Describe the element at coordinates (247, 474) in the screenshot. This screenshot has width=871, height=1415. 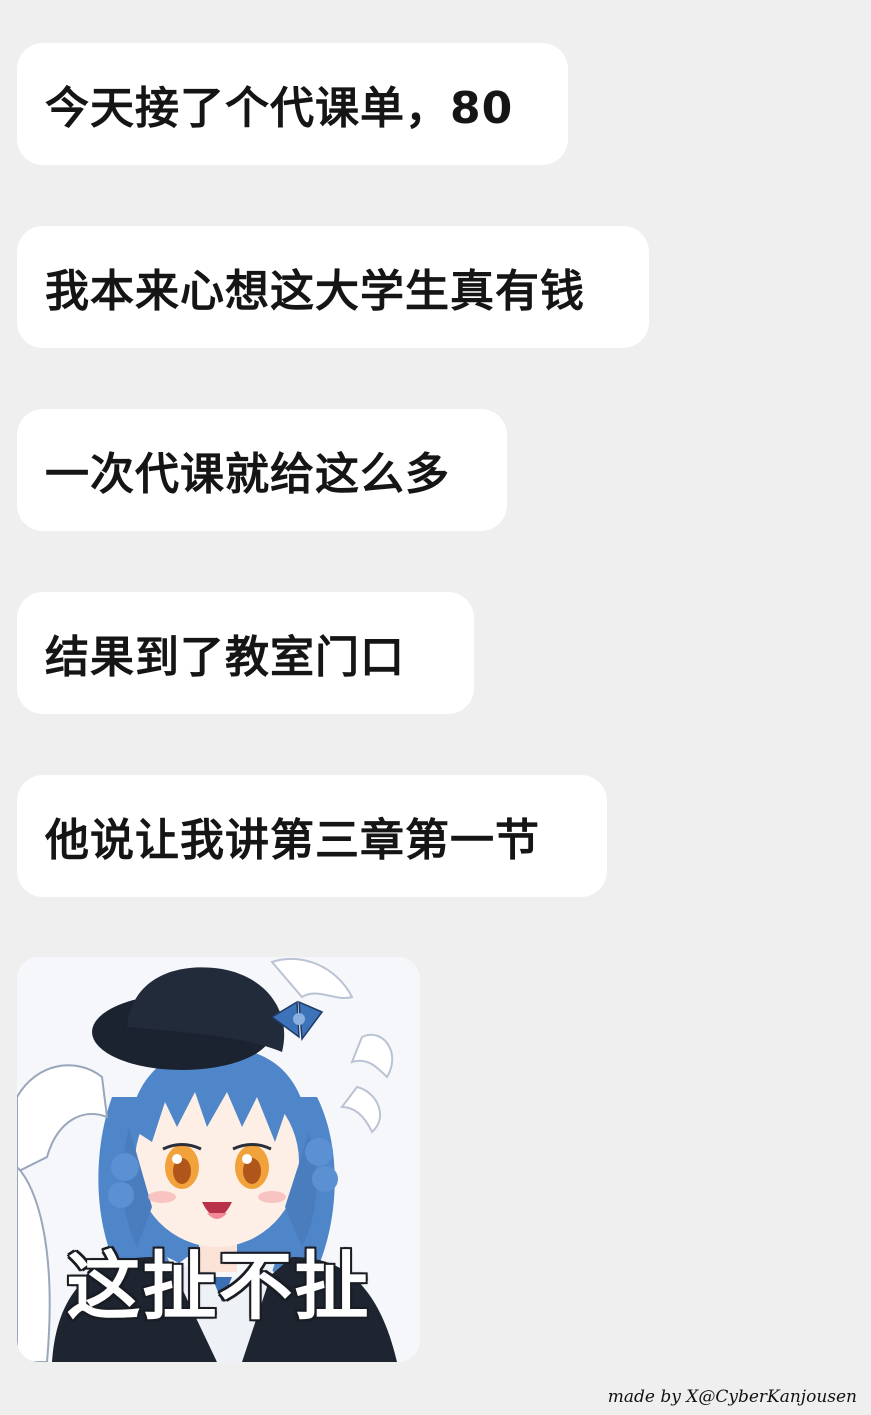
I see `message-text: 一次代课就给这么多` at that location.